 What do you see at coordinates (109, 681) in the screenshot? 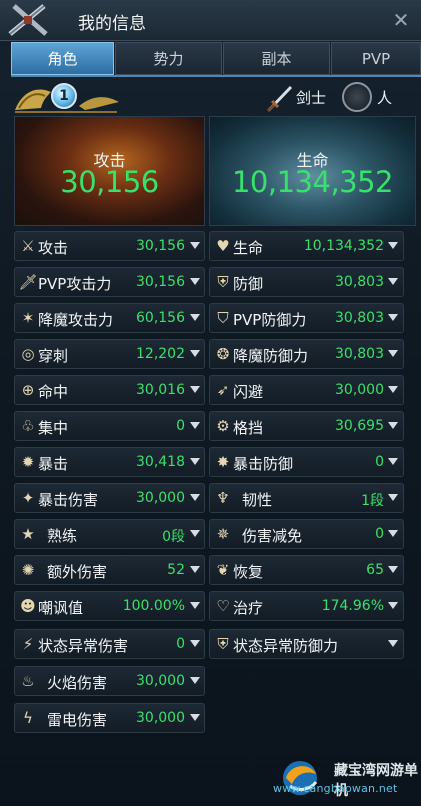
I see `stat-row-fire-damage: ♨ 火焰伤害 30,000` at bounding box center [109, 681].